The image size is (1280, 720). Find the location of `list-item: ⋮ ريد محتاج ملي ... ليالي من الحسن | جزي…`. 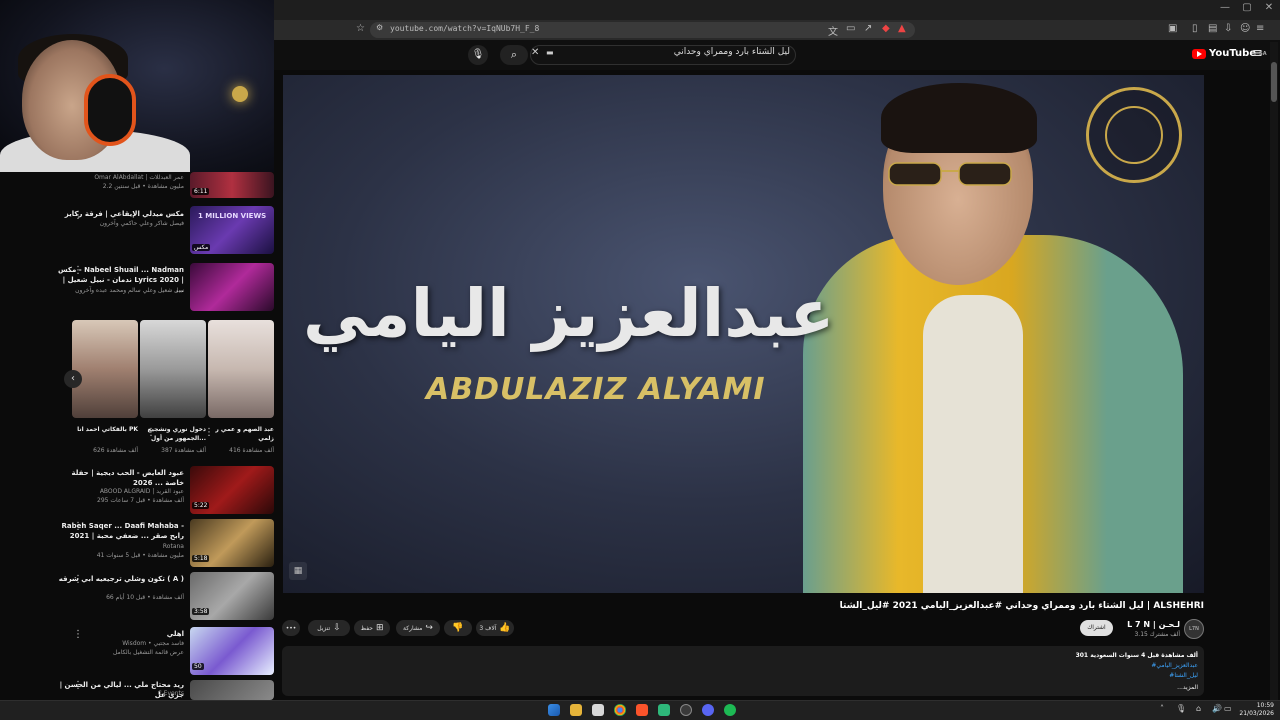

list-item: ⋮ ريد محتاج ملي ... ليالي من الحسن | جزي… is located at coordinates (137, 690).